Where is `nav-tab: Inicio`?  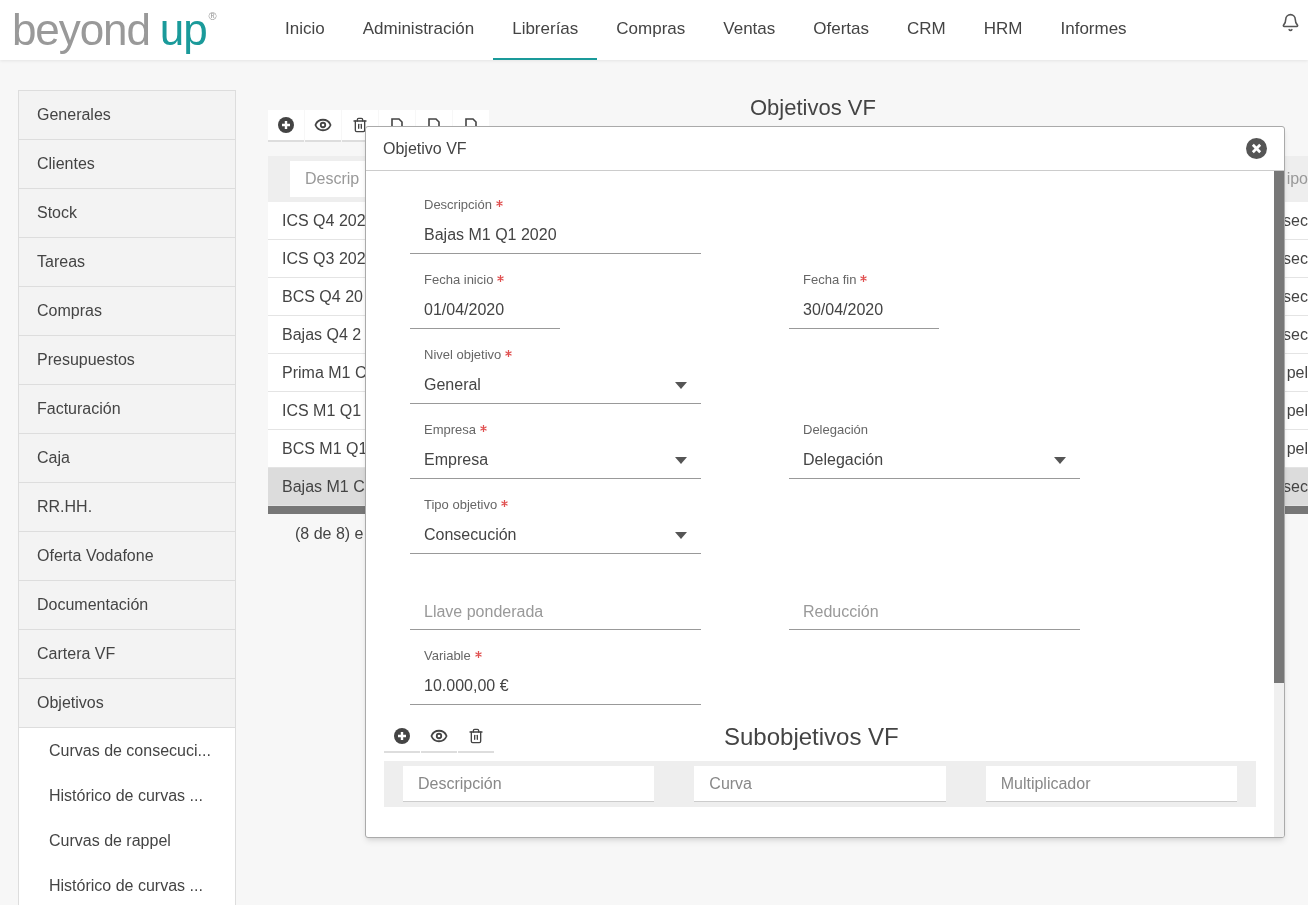
nav-tab: Inicio is located at coordinates (305, 30).